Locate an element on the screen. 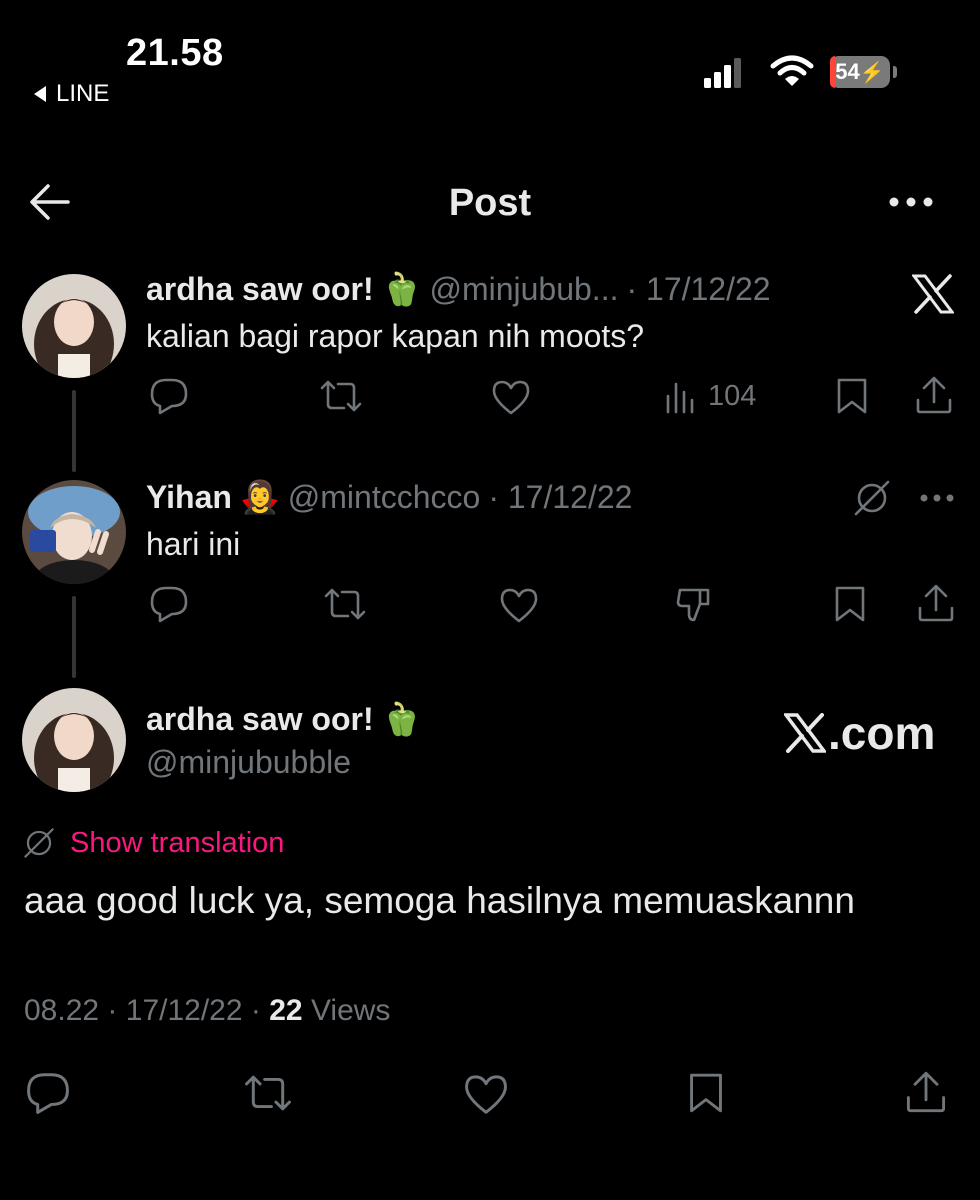  back-to-app-link: LINE is located at coordinates (70, 94).